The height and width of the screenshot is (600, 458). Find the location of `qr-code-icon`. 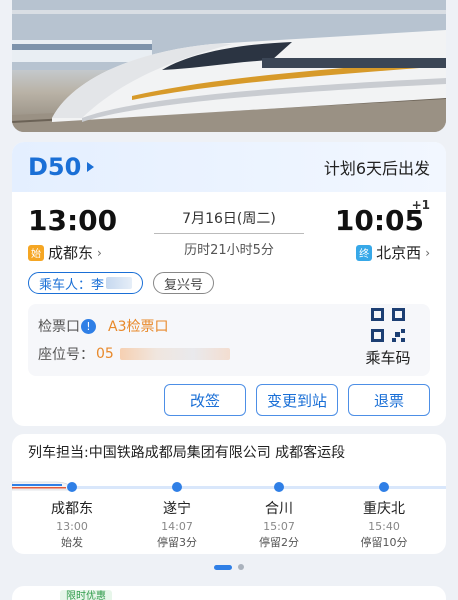

qr-code-icon is located at coordinates (388, 325).